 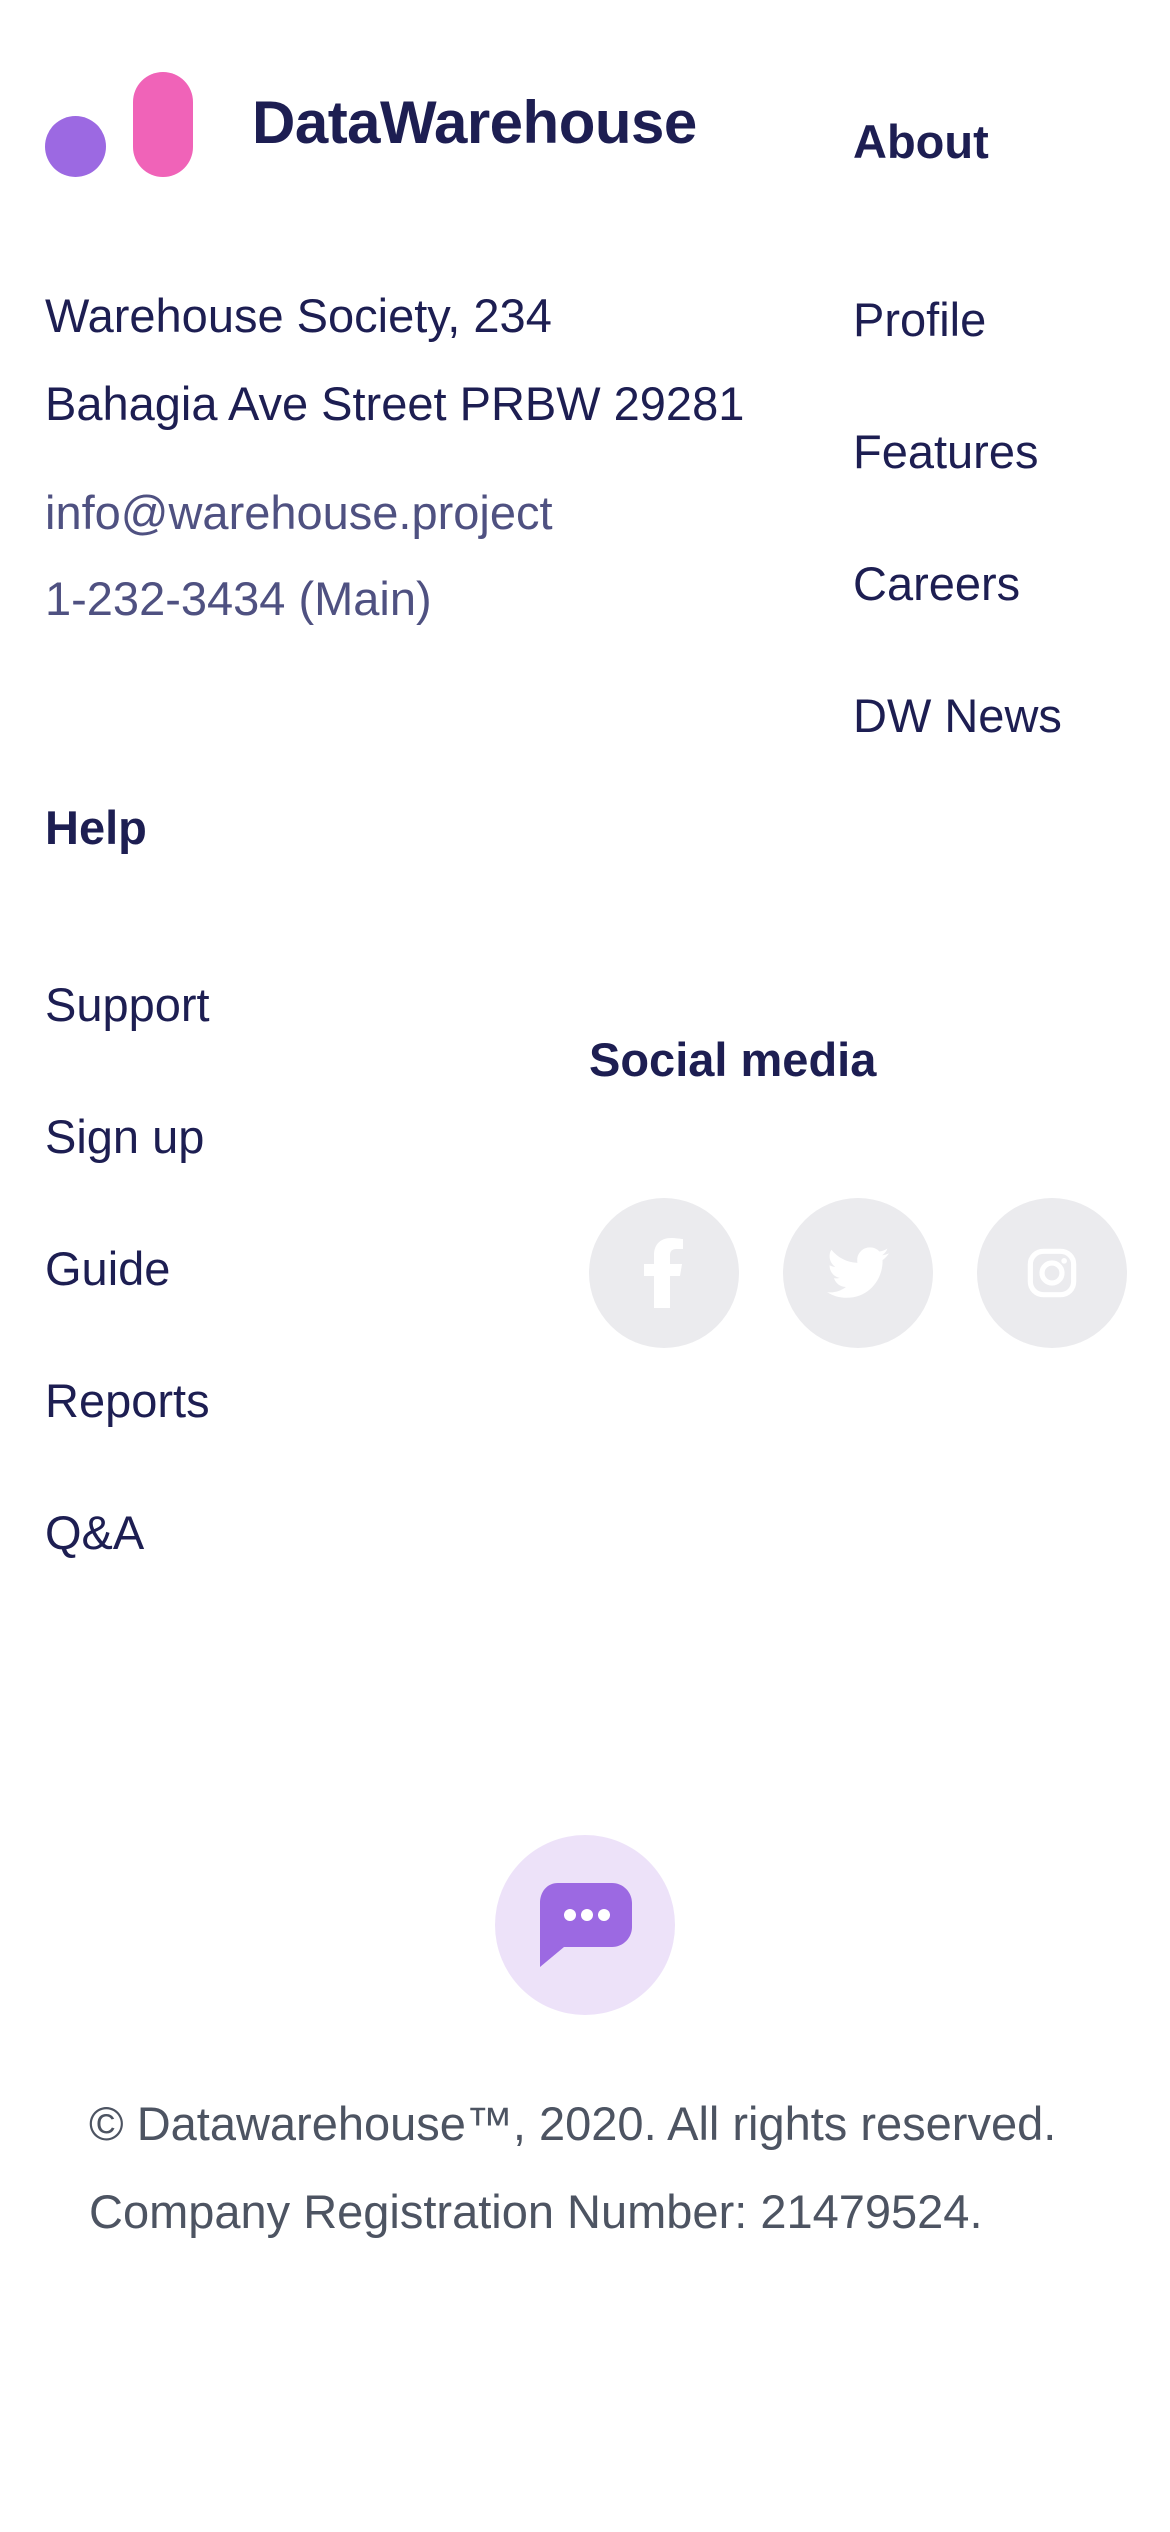 What do you see at coordinates (957, 620) in the screenshot?
I see `about-link-careers: Careers` at bounding box center [957, 620].